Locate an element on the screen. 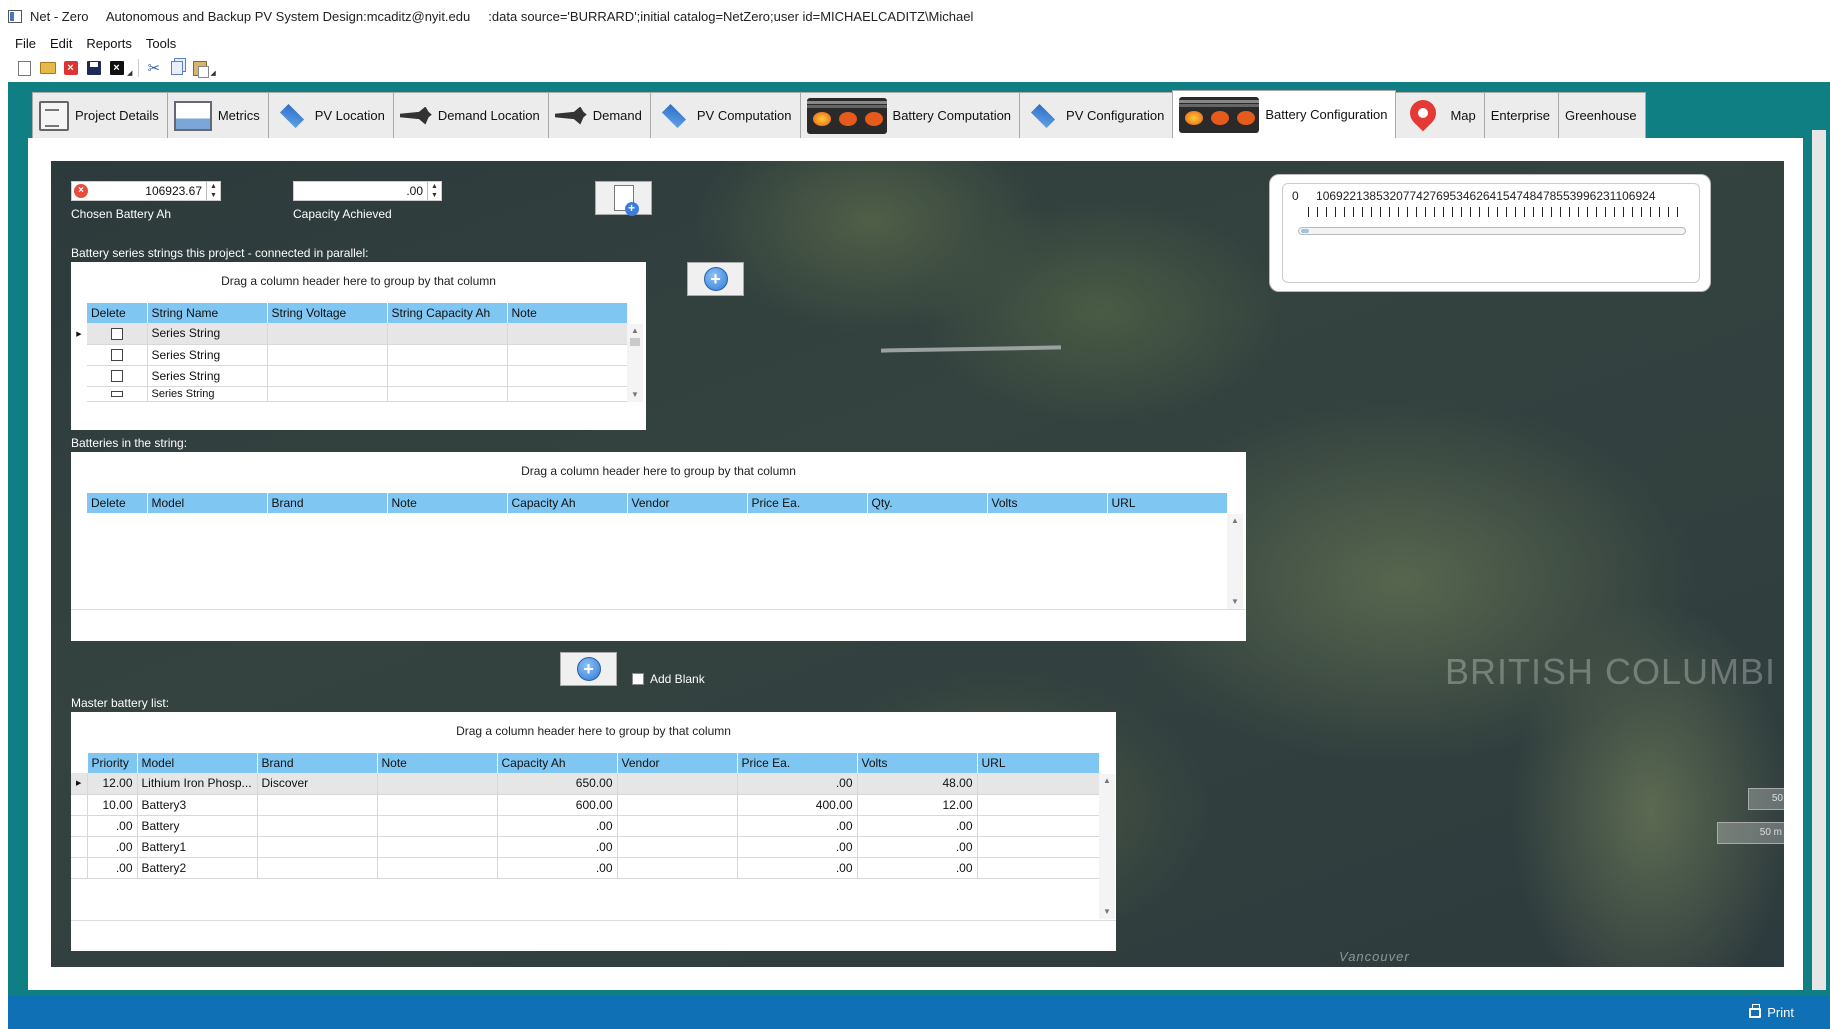 The height and width of the screenshot is (1029, 1830). priority-cell: 10.00 is located at coordinates (112, 805).